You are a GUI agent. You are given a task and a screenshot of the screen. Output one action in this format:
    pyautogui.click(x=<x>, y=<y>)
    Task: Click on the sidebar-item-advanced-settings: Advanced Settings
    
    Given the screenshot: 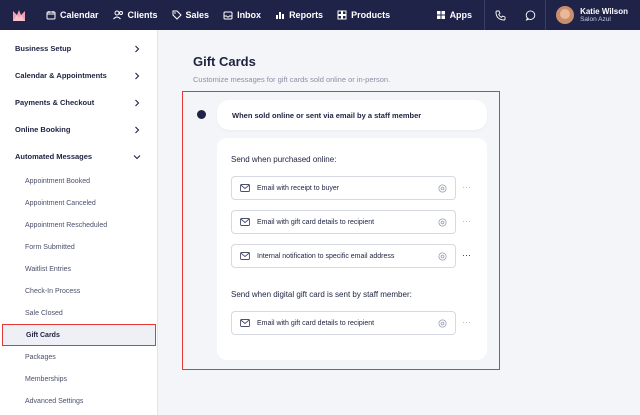 What is the action you would take?
    pyautogui.click(x=78, y=401)
    